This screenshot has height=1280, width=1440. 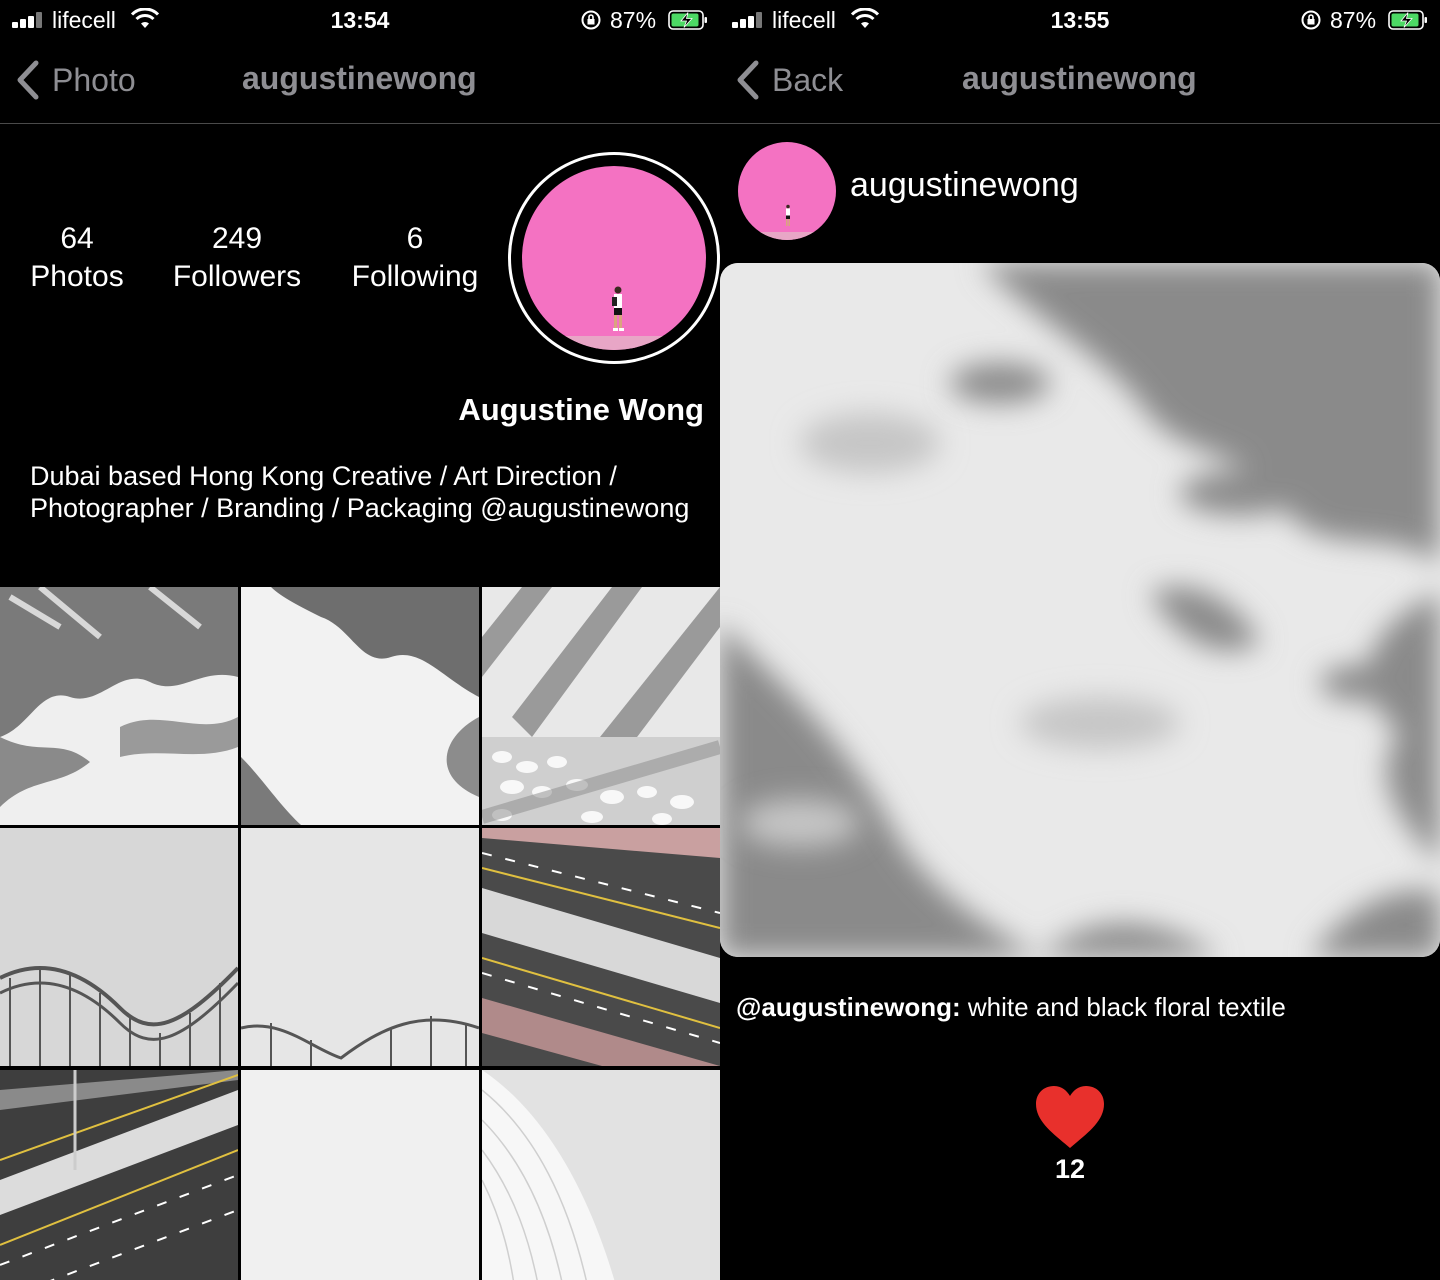 What do you see at coordinates (77, 238) in the screenshot?
I see `stat-value: 64` at bounding box center [77, 238].